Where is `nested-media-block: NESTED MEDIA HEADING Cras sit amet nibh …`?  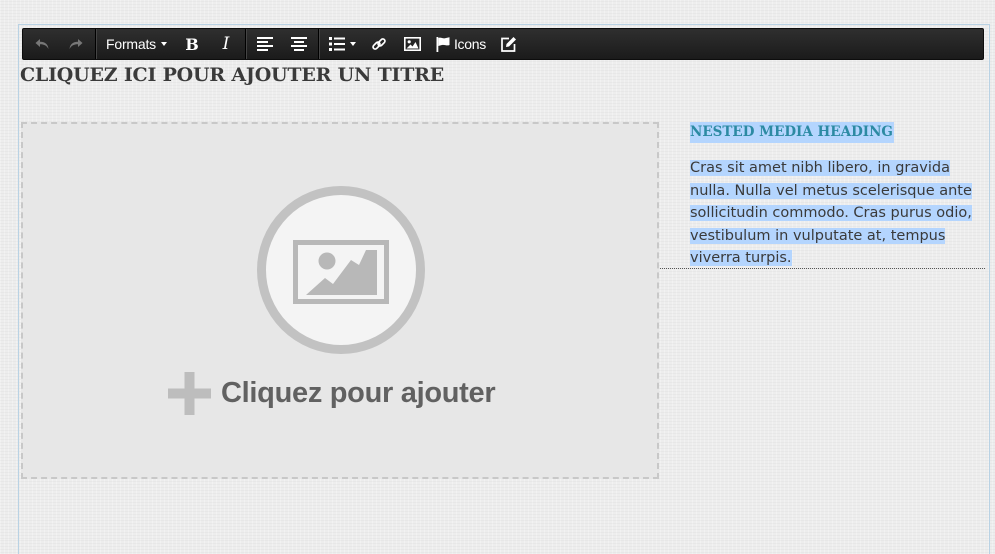
nested-media-block: NESTED MEDIA HEADING Cras sit amet nibh … is located at coordinates (822, 194).